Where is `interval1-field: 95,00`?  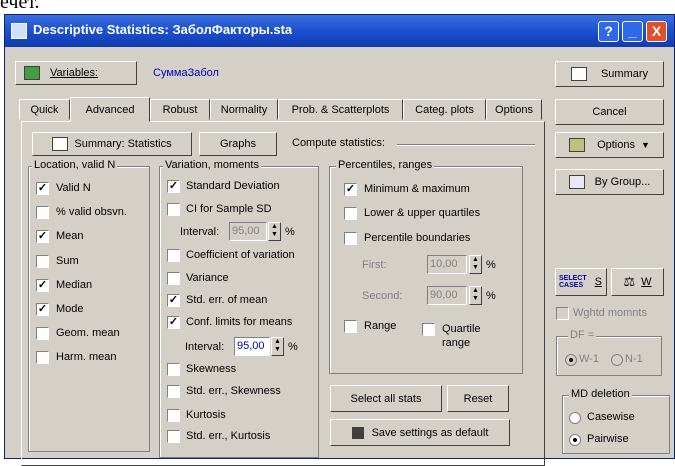 interval1-field: 95,00 is located at coordinates (248, 231).